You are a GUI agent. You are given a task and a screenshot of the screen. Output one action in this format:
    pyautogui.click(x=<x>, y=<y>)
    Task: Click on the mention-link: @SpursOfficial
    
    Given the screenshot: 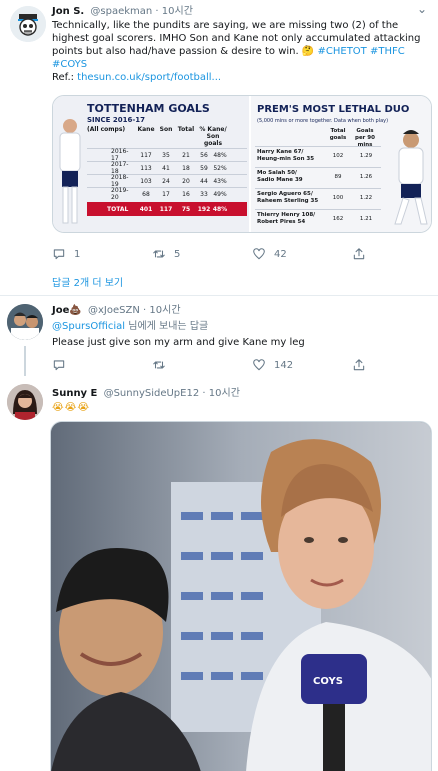 What is the action you would take?
    pyautogui.click(x=88, y=326)
    